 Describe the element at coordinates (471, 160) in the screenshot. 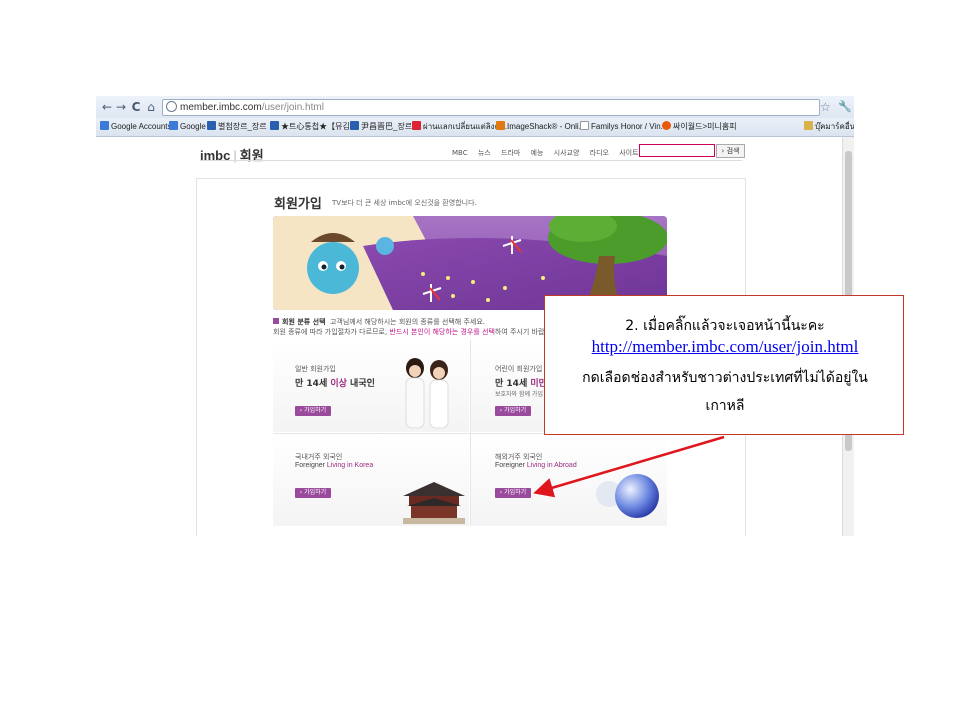

I see `header-divider` at that location.